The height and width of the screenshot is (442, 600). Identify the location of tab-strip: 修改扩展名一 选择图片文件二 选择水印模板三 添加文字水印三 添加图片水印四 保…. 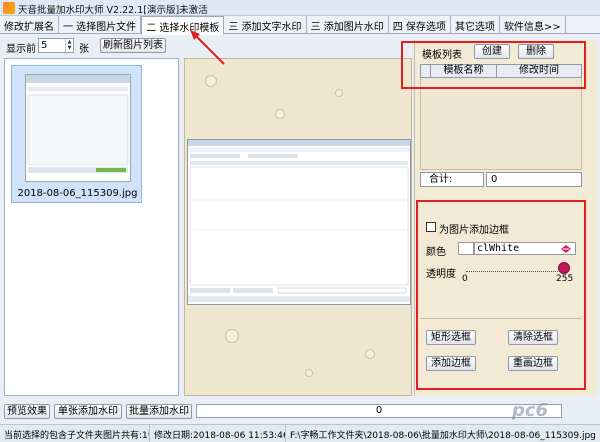
(300, 25).